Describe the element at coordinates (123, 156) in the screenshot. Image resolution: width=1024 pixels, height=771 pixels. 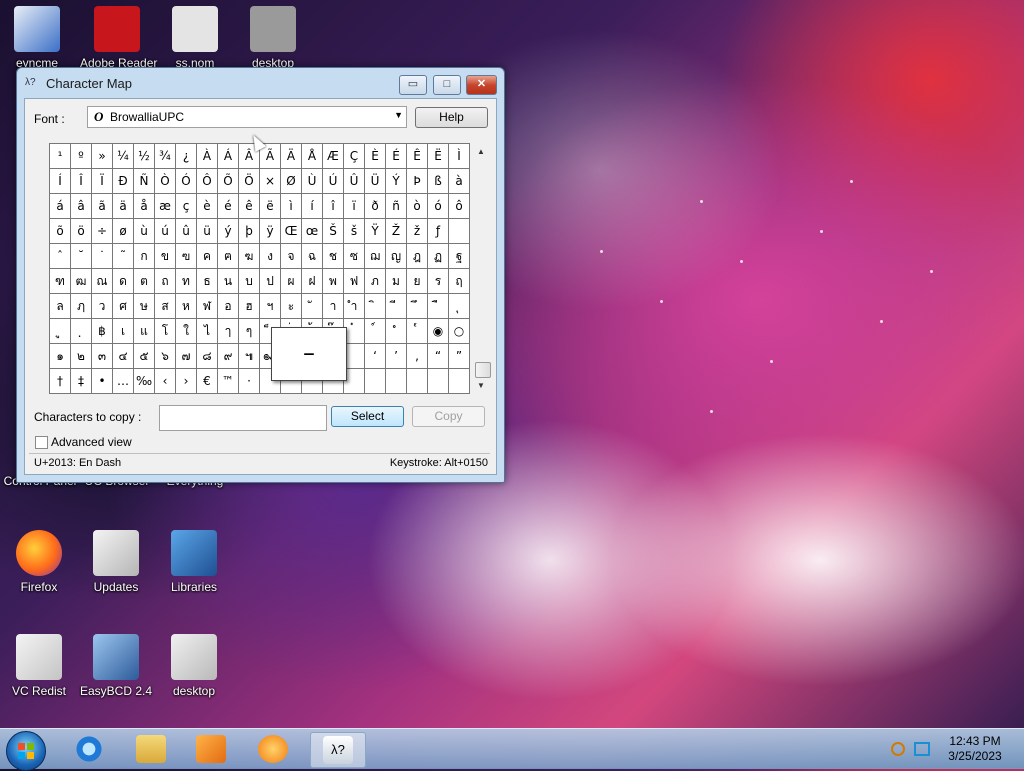
I see `char-cell: ¼` at that location.